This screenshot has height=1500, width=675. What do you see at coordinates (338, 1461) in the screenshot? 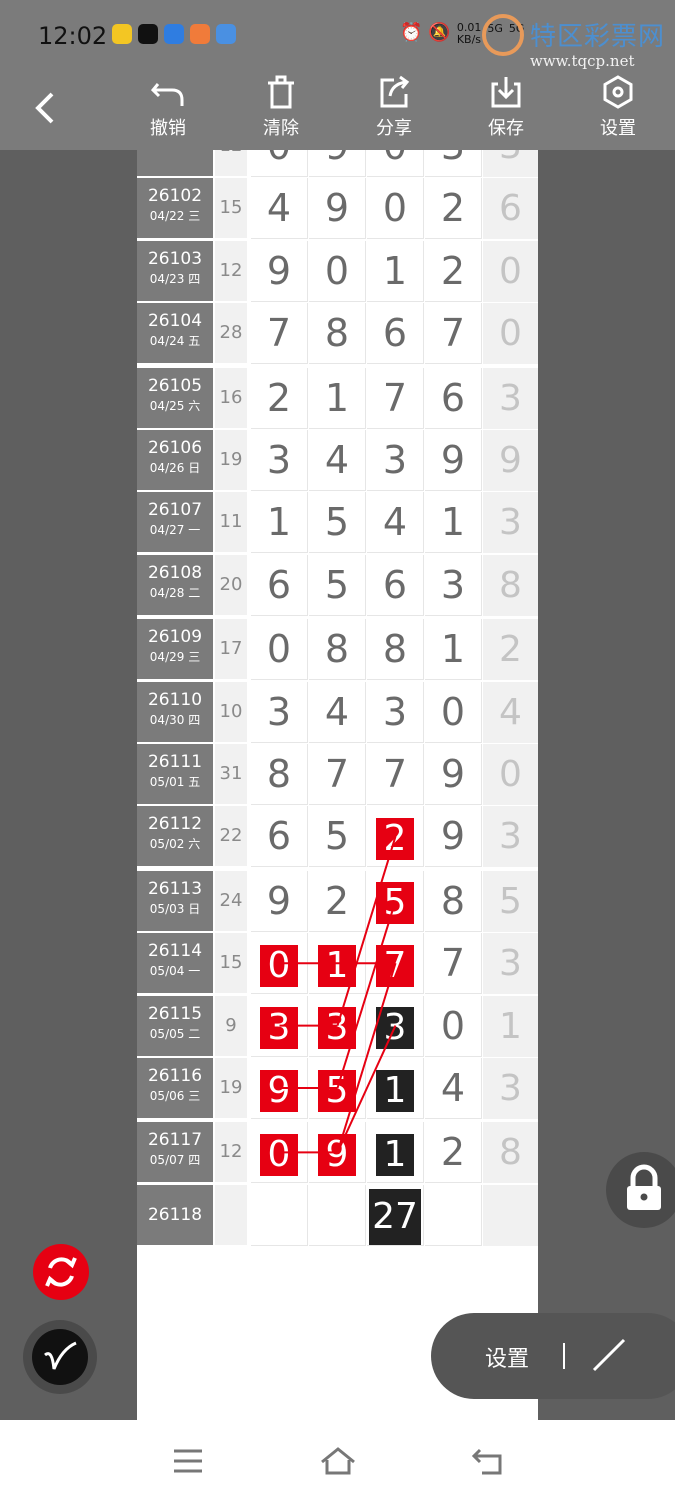
I see `home-icon` at bounding box center [338, 1461].